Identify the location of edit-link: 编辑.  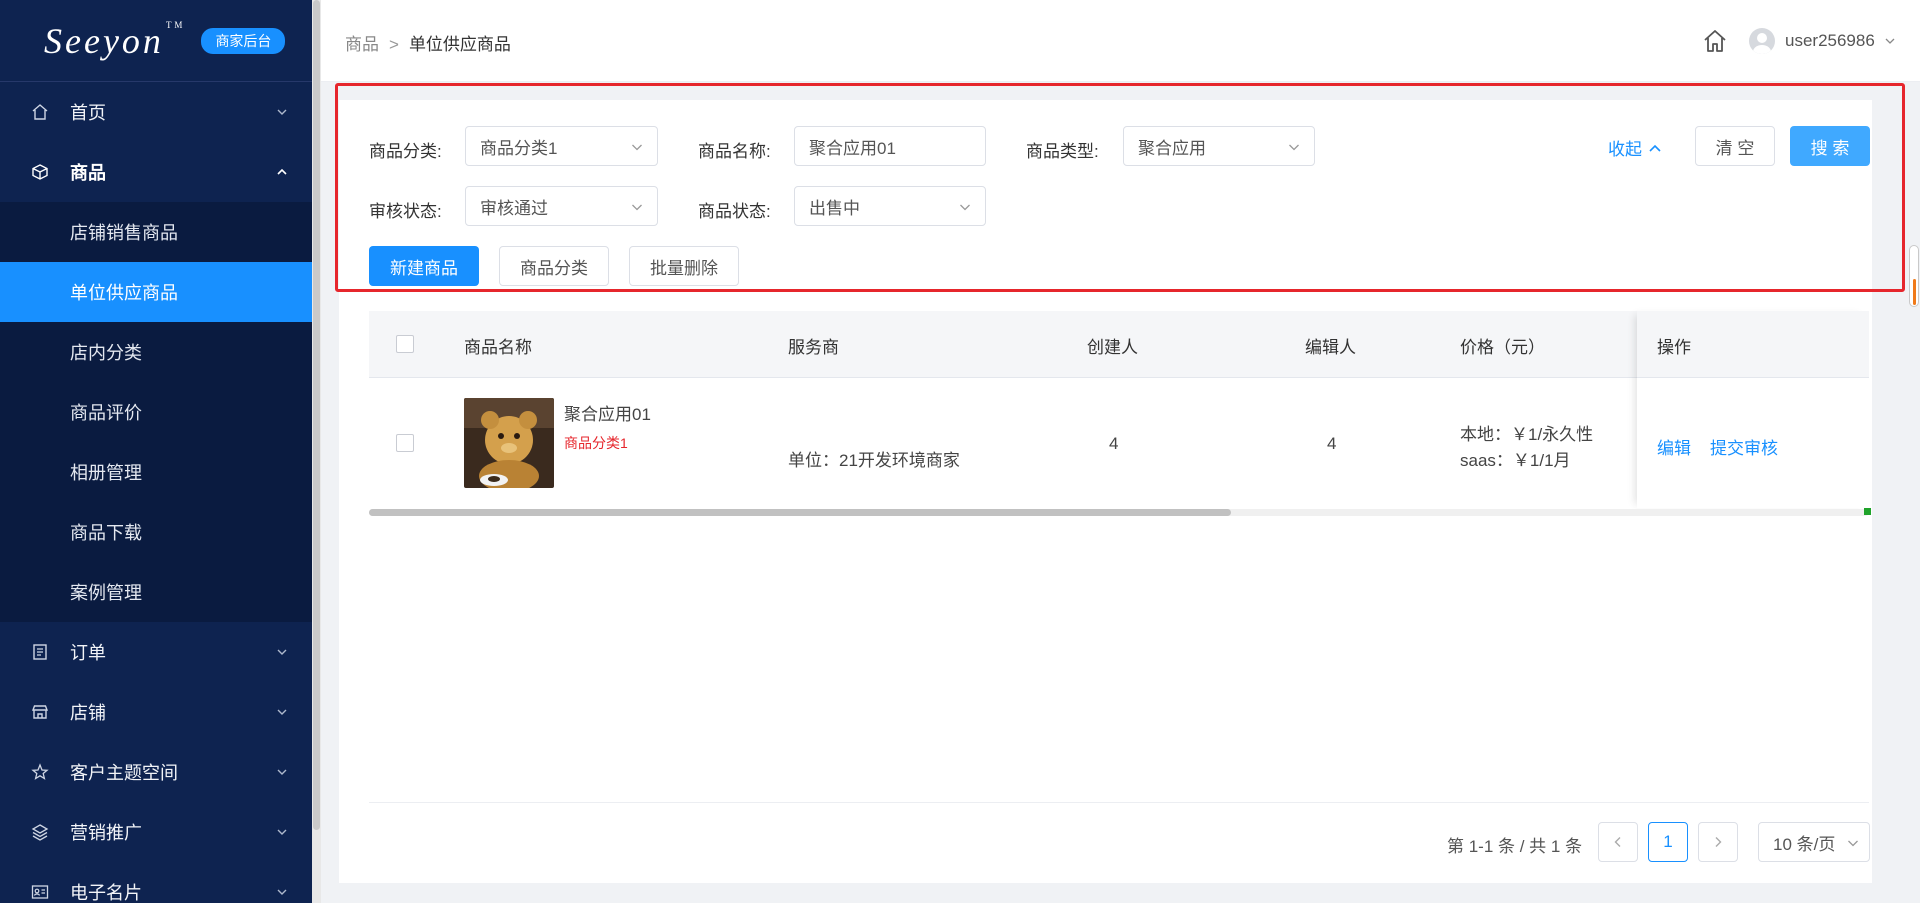
(1674, 446).